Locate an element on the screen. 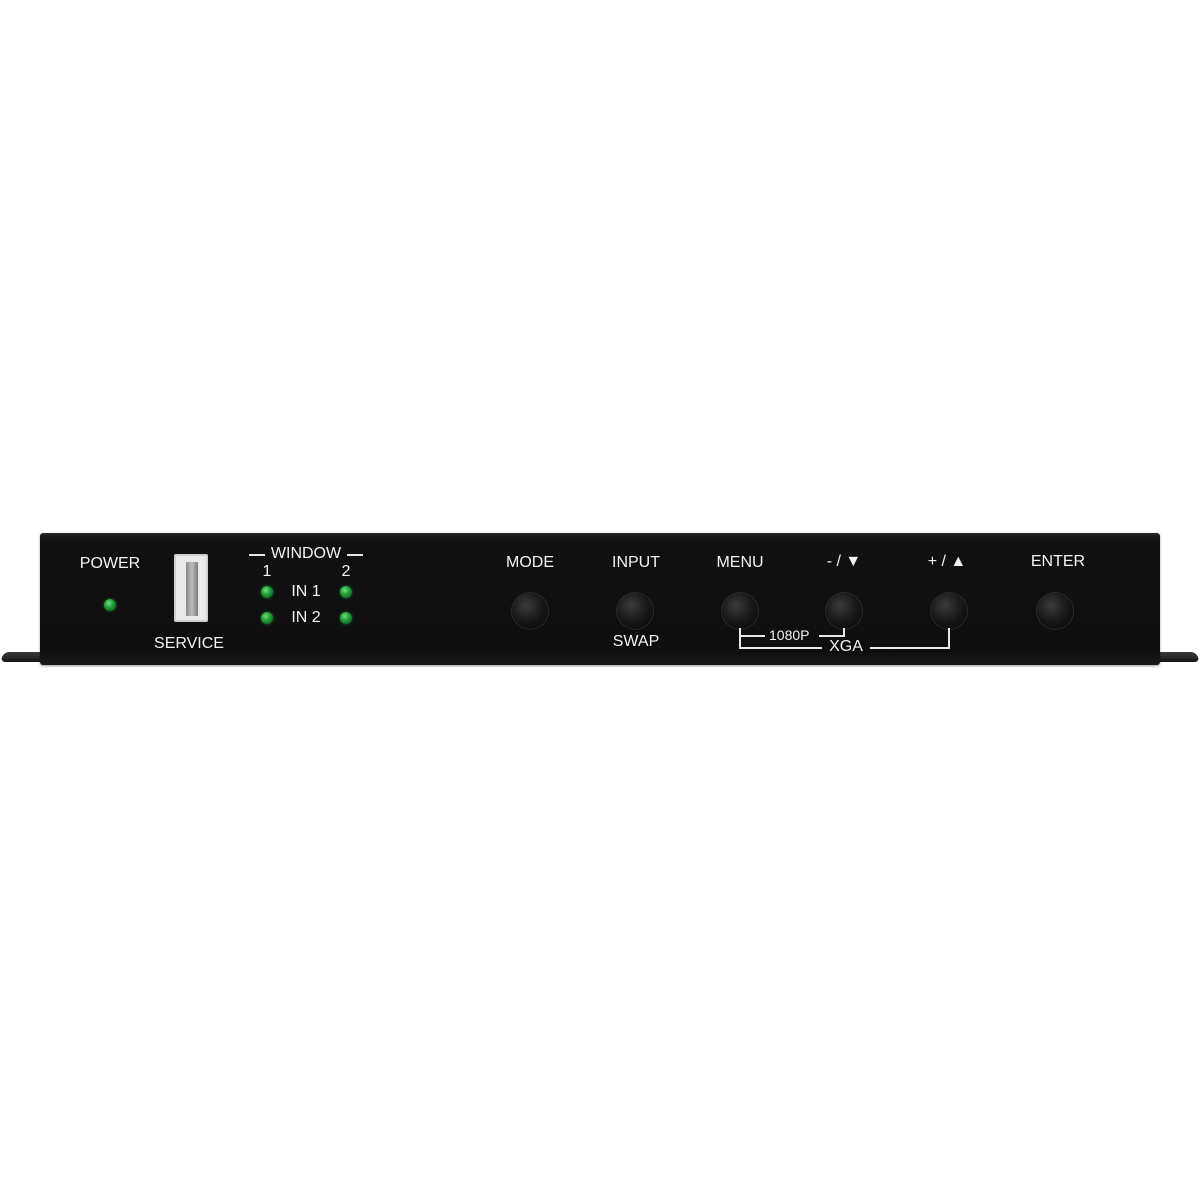  service-label: SERVICE is located at coordinates (189, 643).